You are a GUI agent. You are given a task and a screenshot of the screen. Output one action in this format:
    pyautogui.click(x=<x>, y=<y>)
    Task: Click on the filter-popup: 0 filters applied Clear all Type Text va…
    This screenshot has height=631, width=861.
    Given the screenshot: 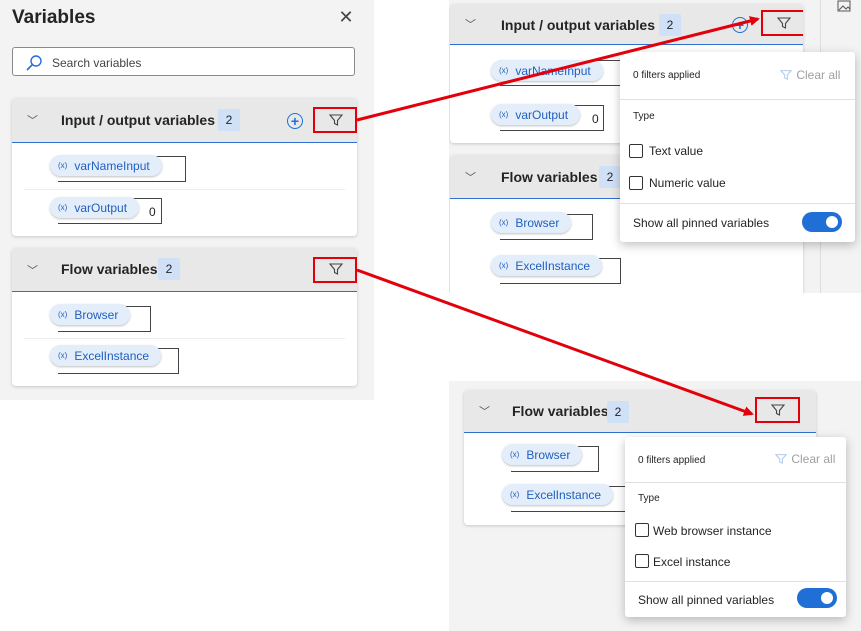 What is the action you would take?
    pyautogui.click(x=737, y=147)
    